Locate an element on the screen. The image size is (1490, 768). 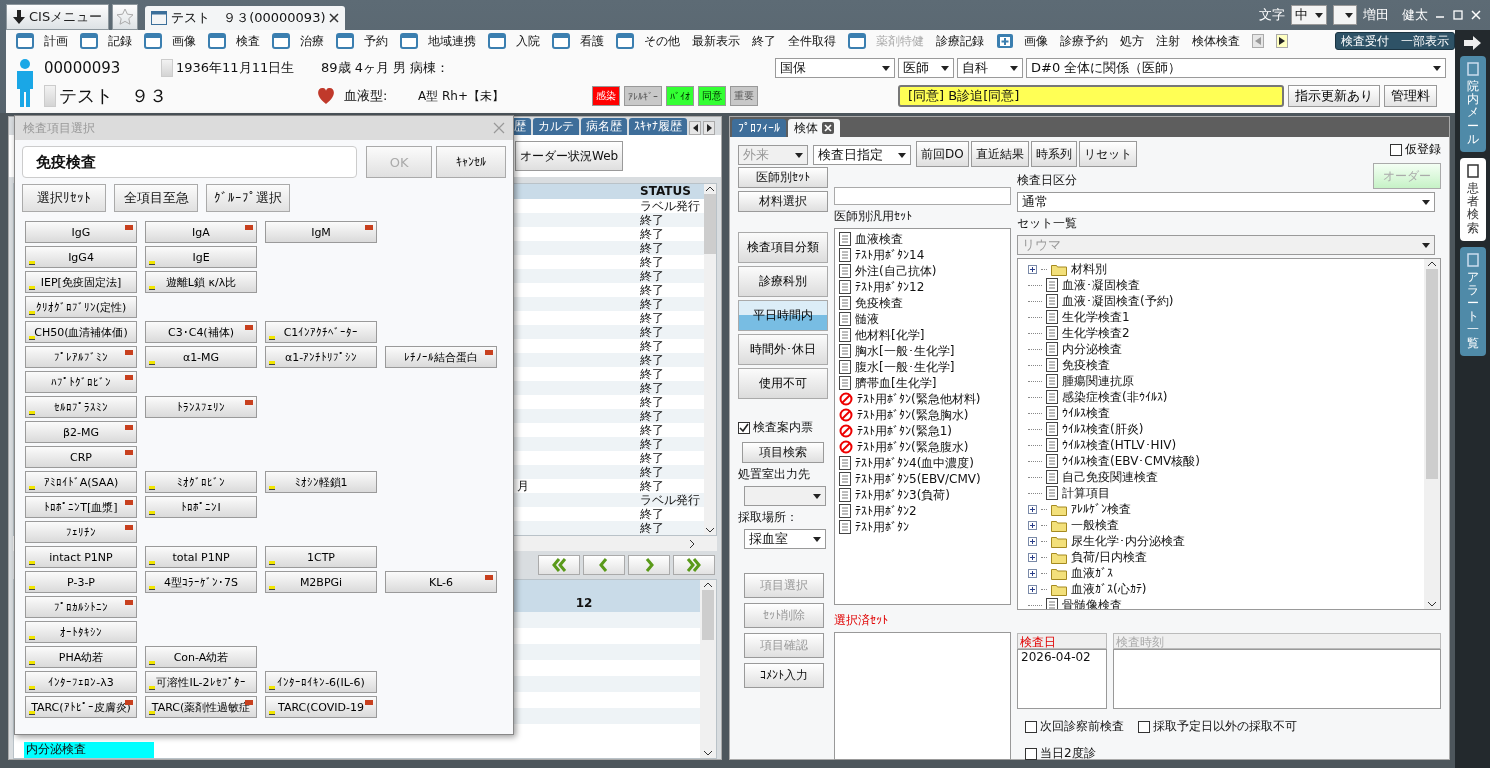
test-item-button: ｲﾝﾀｰﾛｲｷﾝ-6(IL-6) is located at coordinates (321, 682).